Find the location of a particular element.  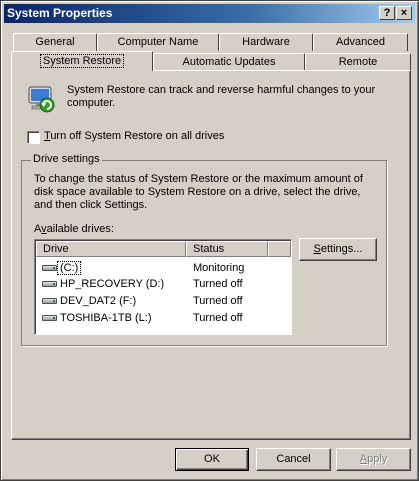

column-header-blank is located at coordinates (279, 249).